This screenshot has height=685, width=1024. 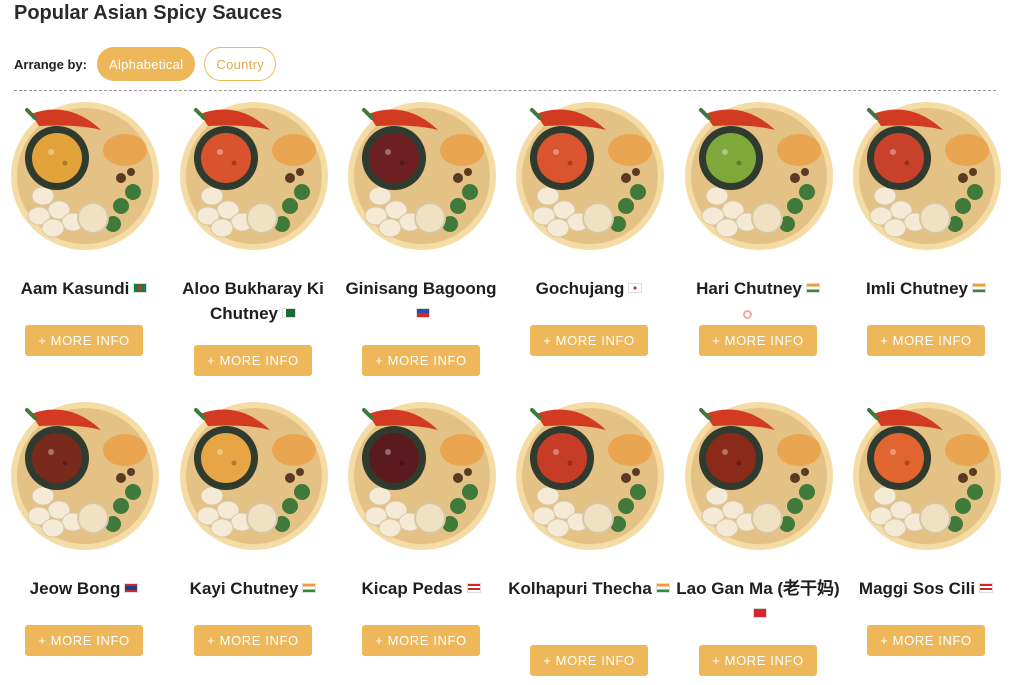 What do you see at coordinates (412, 588) in the screenshot?
I see `sauce-name-text: Kicap Pedas` at bounding box center [412, 588].